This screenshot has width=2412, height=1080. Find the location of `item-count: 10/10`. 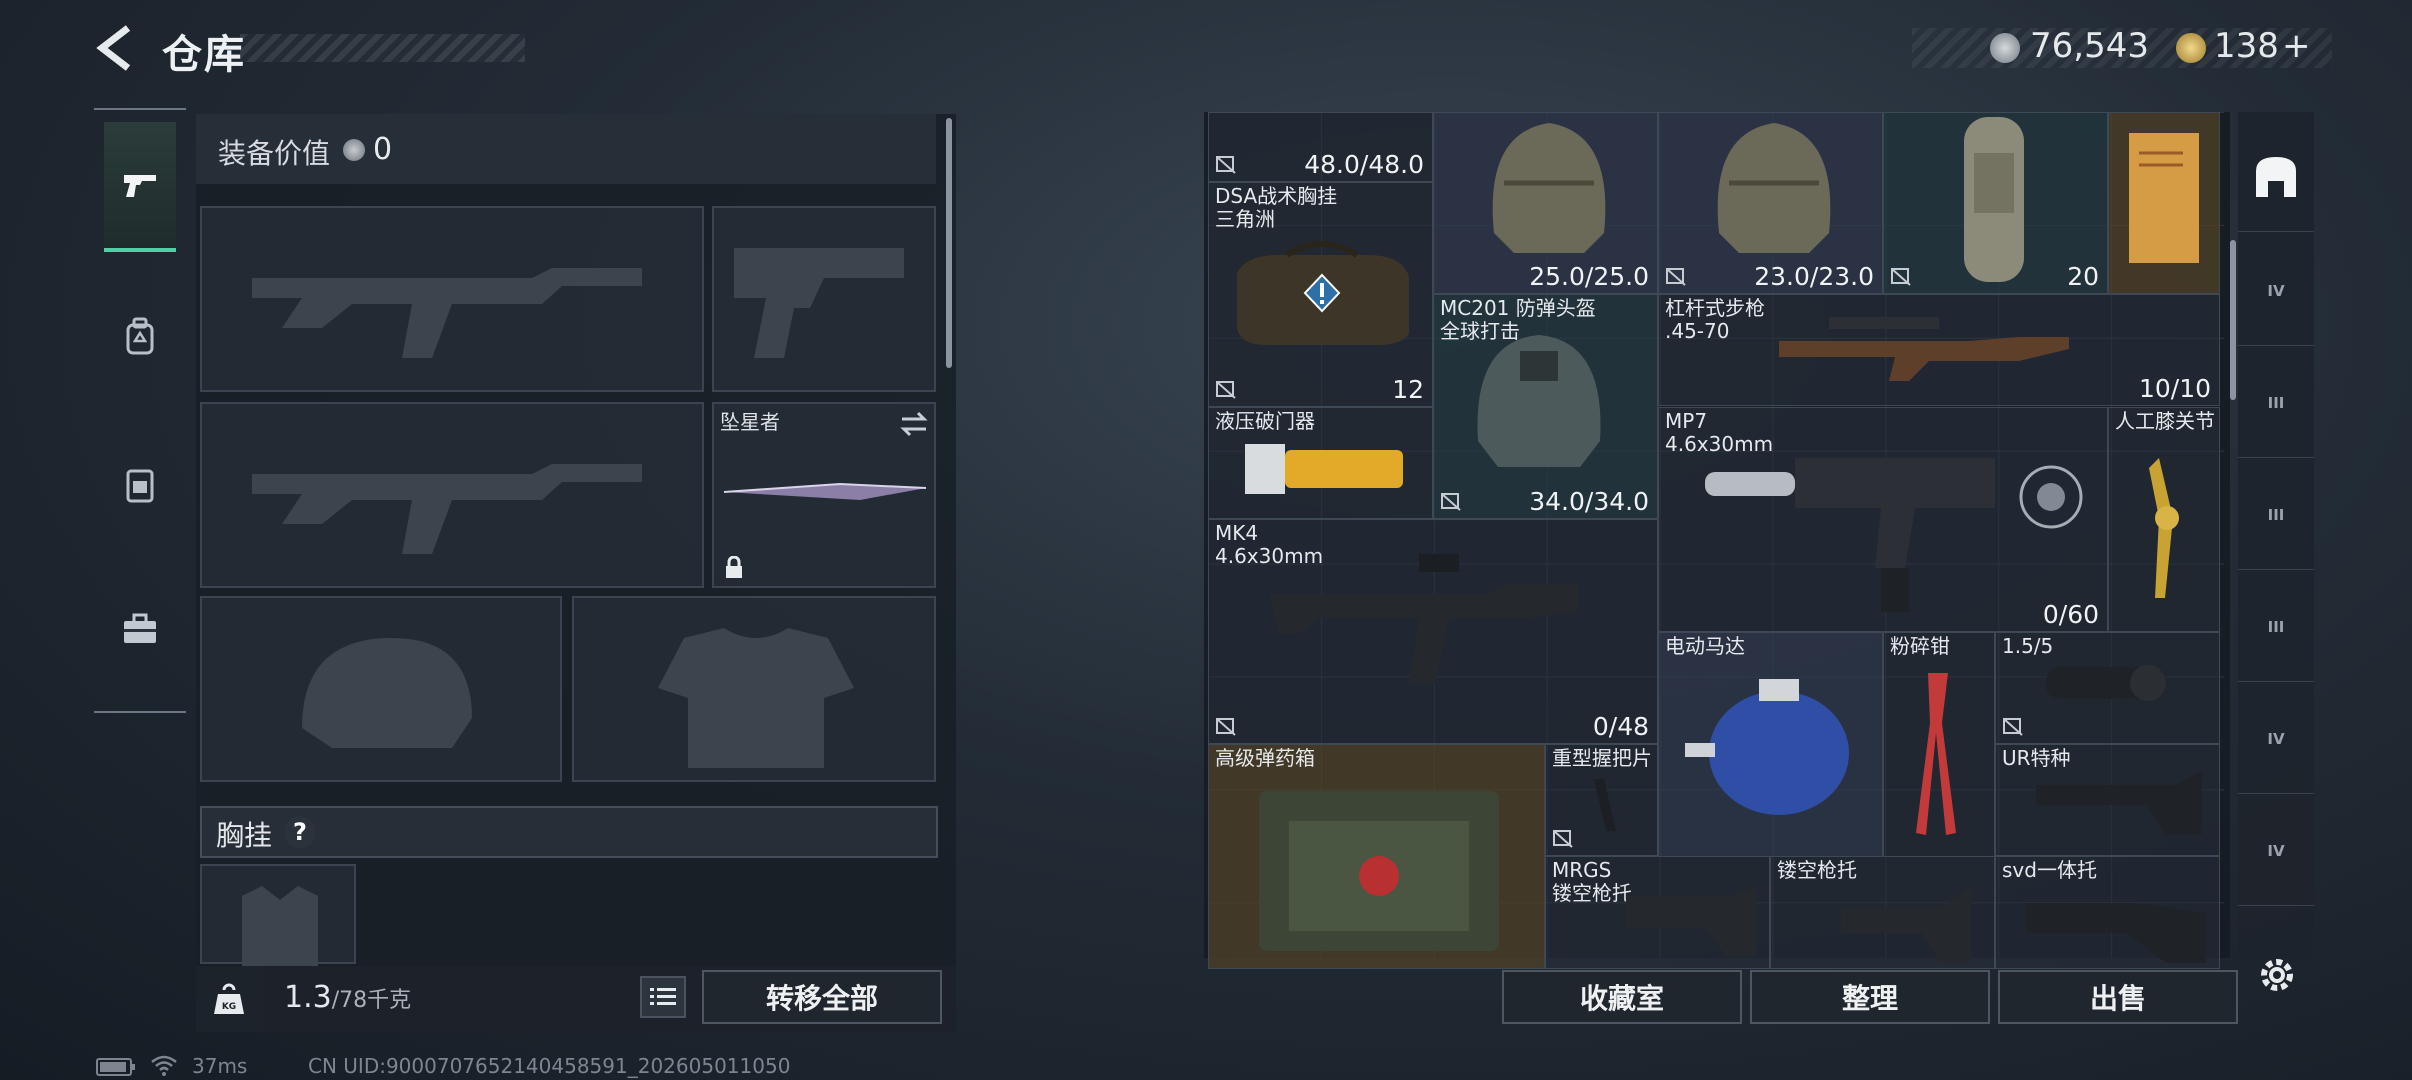

item-count: 10/10 is located at coordinates (2174, 388).